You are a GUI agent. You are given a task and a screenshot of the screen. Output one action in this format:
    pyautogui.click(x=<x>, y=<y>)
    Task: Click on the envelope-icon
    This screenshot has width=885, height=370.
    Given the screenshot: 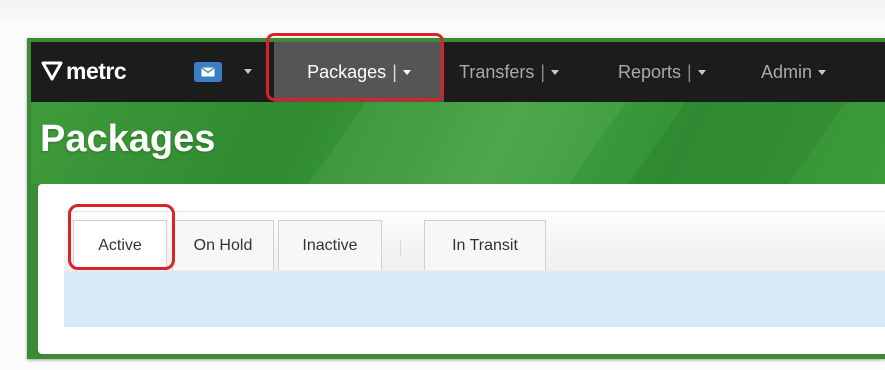 What is the action you would take?
    pyautogui.click(x=208, y=72)
    